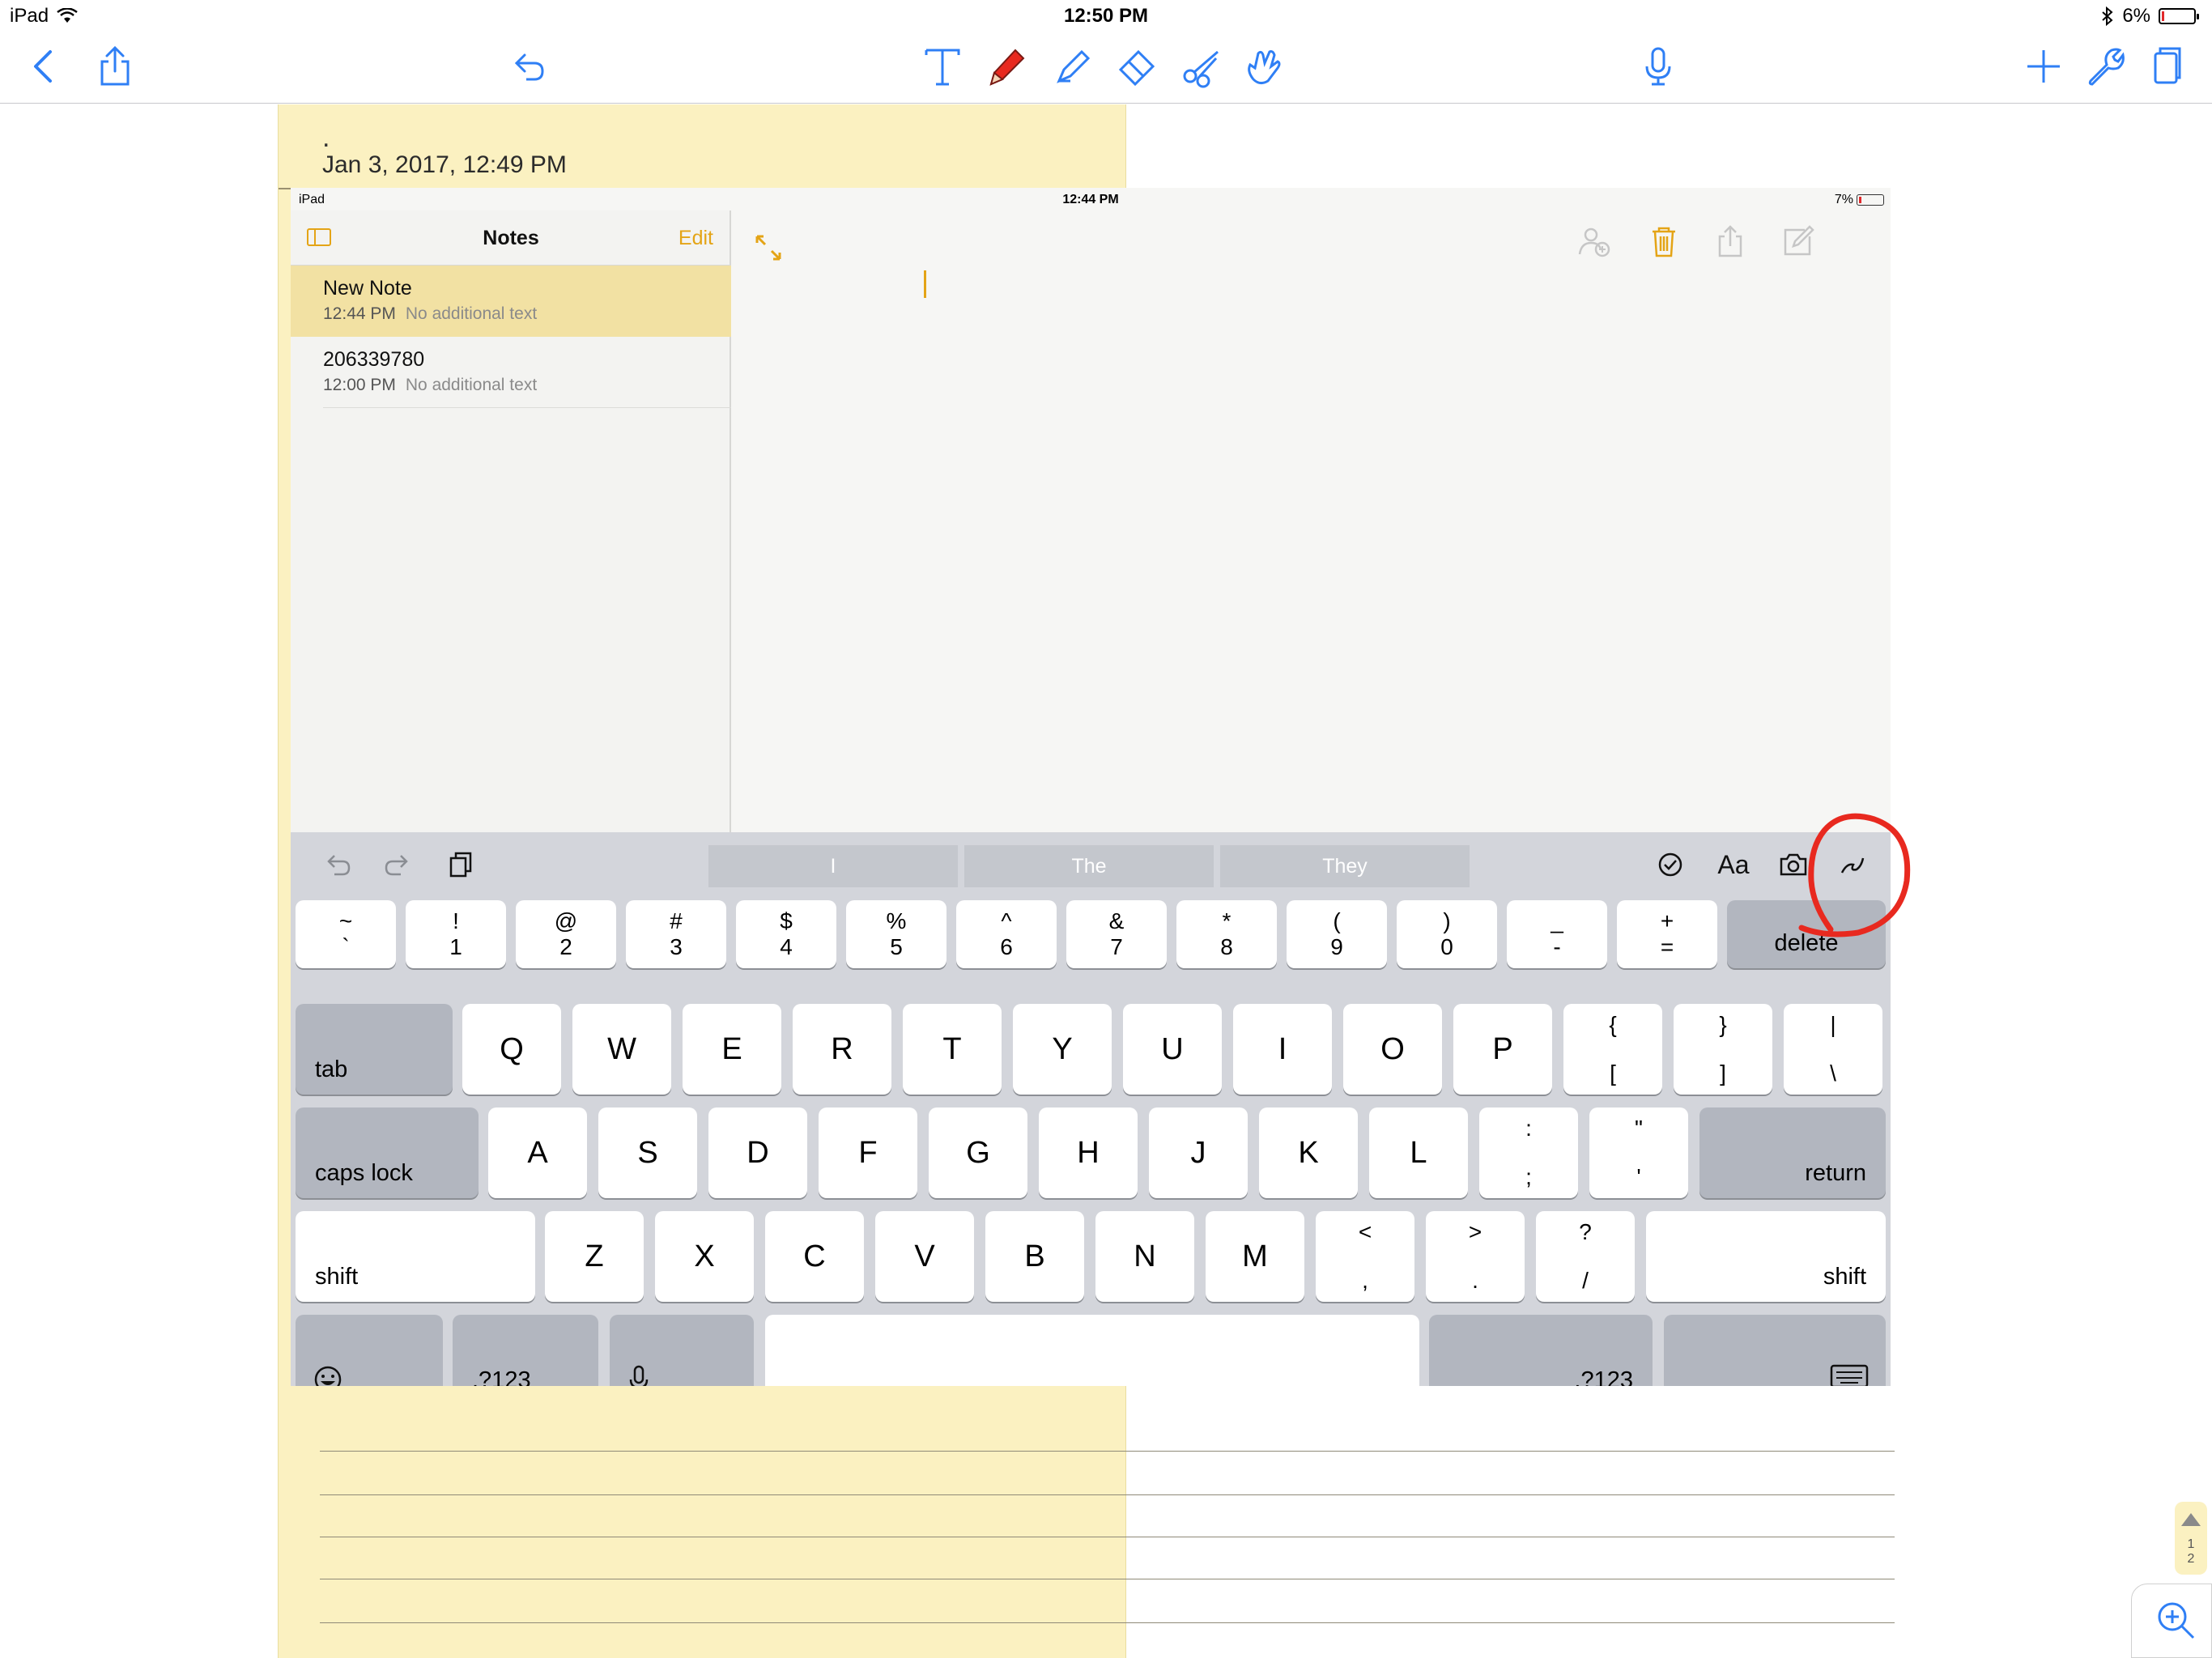 This screenshot has width=2212, height=1658. What do you see at coordinates (732, 1049) in the screenshot?
I see `key-e: E` at bounding box center [732, 1049].